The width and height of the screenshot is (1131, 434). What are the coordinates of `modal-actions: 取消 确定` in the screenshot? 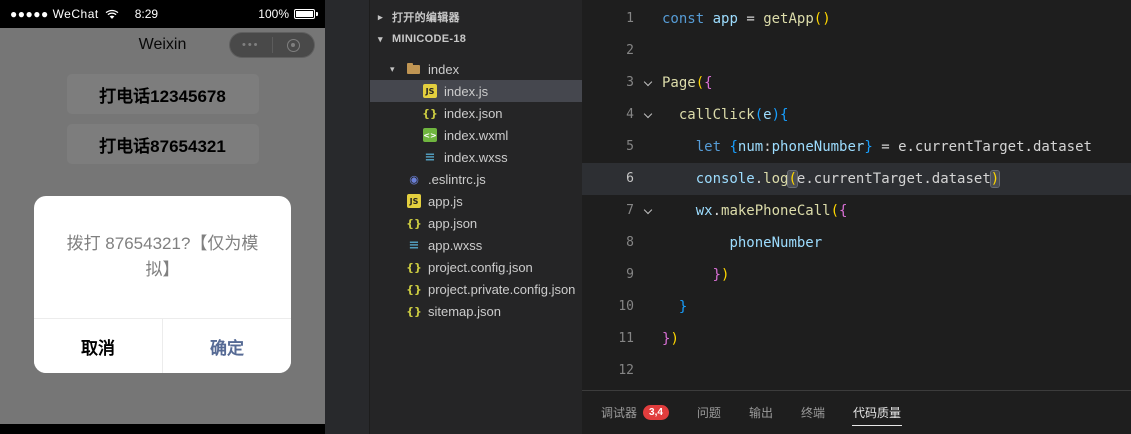 It's located at (162, 345).